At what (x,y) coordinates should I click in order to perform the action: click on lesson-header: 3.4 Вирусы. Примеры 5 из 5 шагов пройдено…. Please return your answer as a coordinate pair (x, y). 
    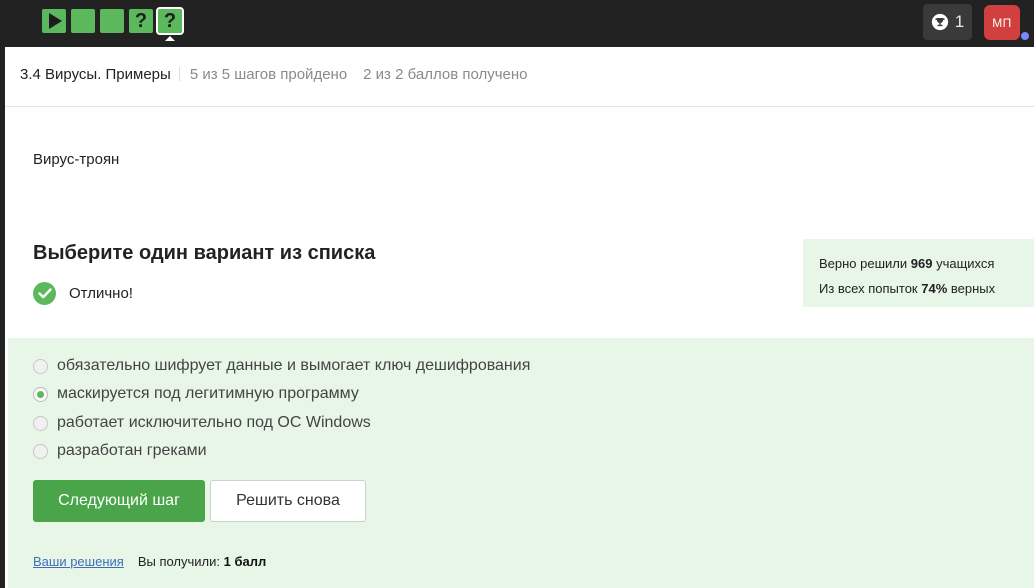
    Looking at the image, I should click on (274, 74).